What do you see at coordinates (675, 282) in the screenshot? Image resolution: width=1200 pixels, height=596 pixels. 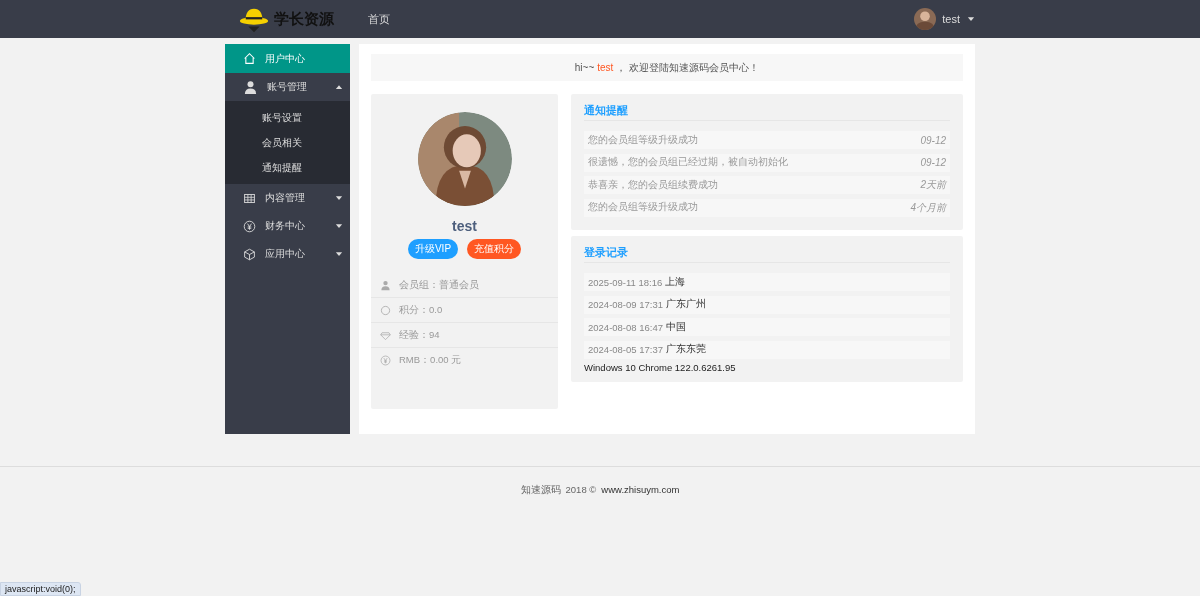 I see `login-place: 上海` at bounding box center [675, 282].